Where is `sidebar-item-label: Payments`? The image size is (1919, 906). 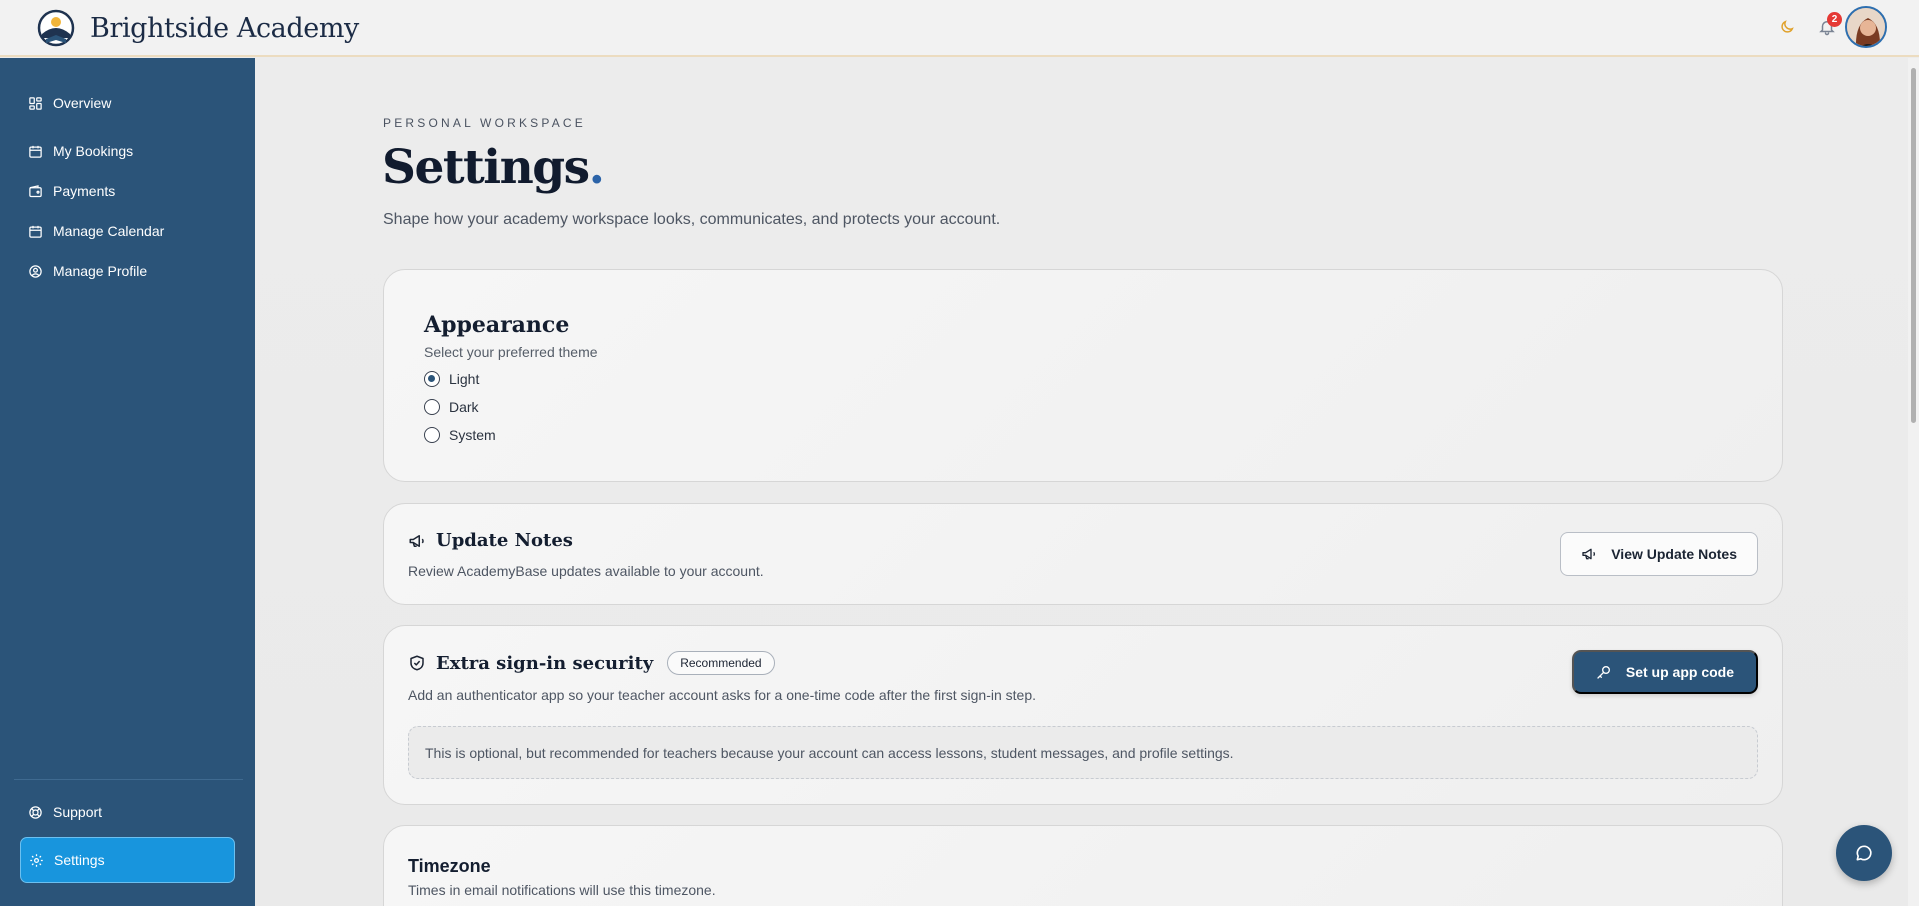
sidebar-item-label: Payments is located at coordinates (84, 191).